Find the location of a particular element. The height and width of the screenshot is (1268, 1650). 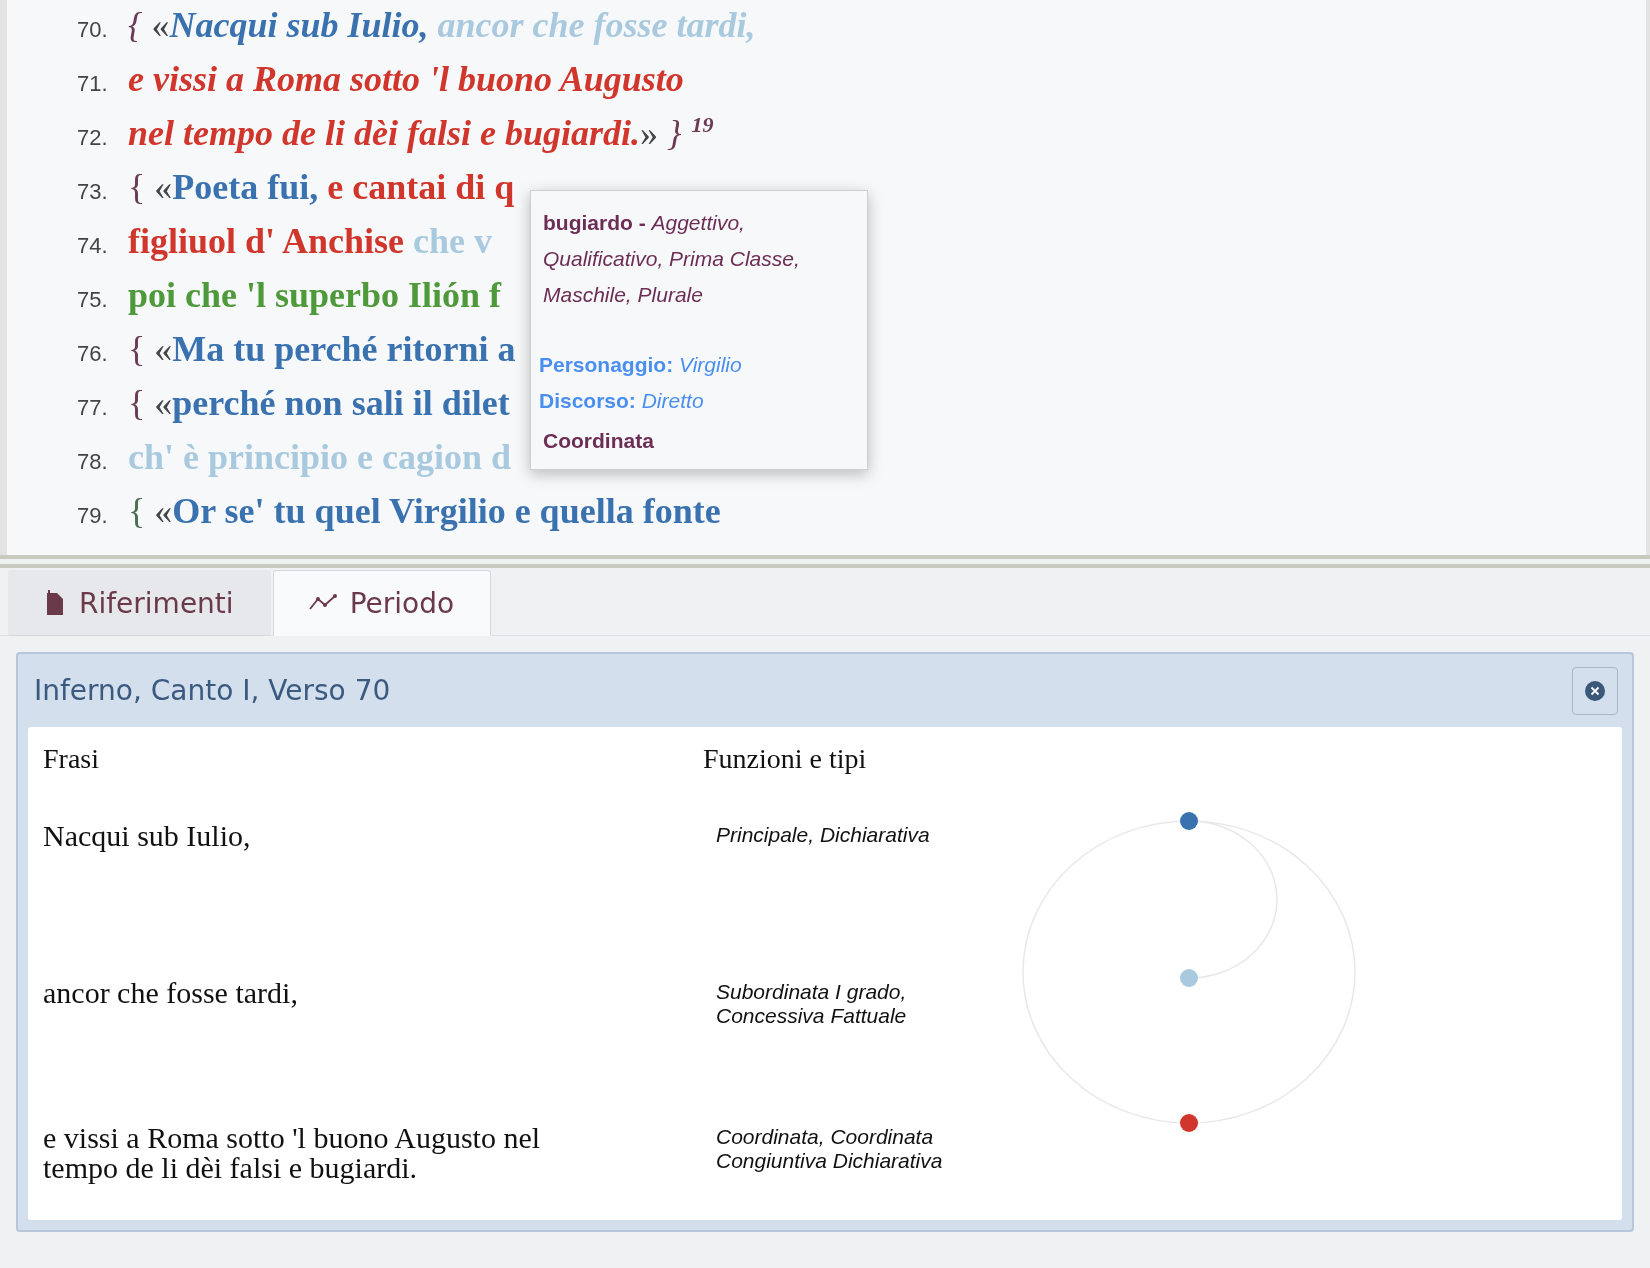

line-number: 72. is located at coordinates (93, 138).